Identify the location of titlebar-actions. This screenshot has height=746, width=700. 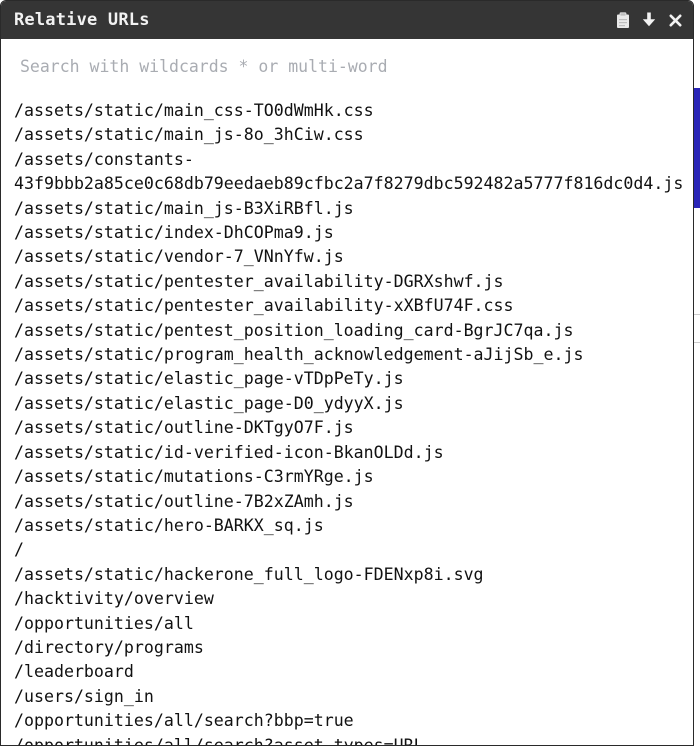
(649, 20).